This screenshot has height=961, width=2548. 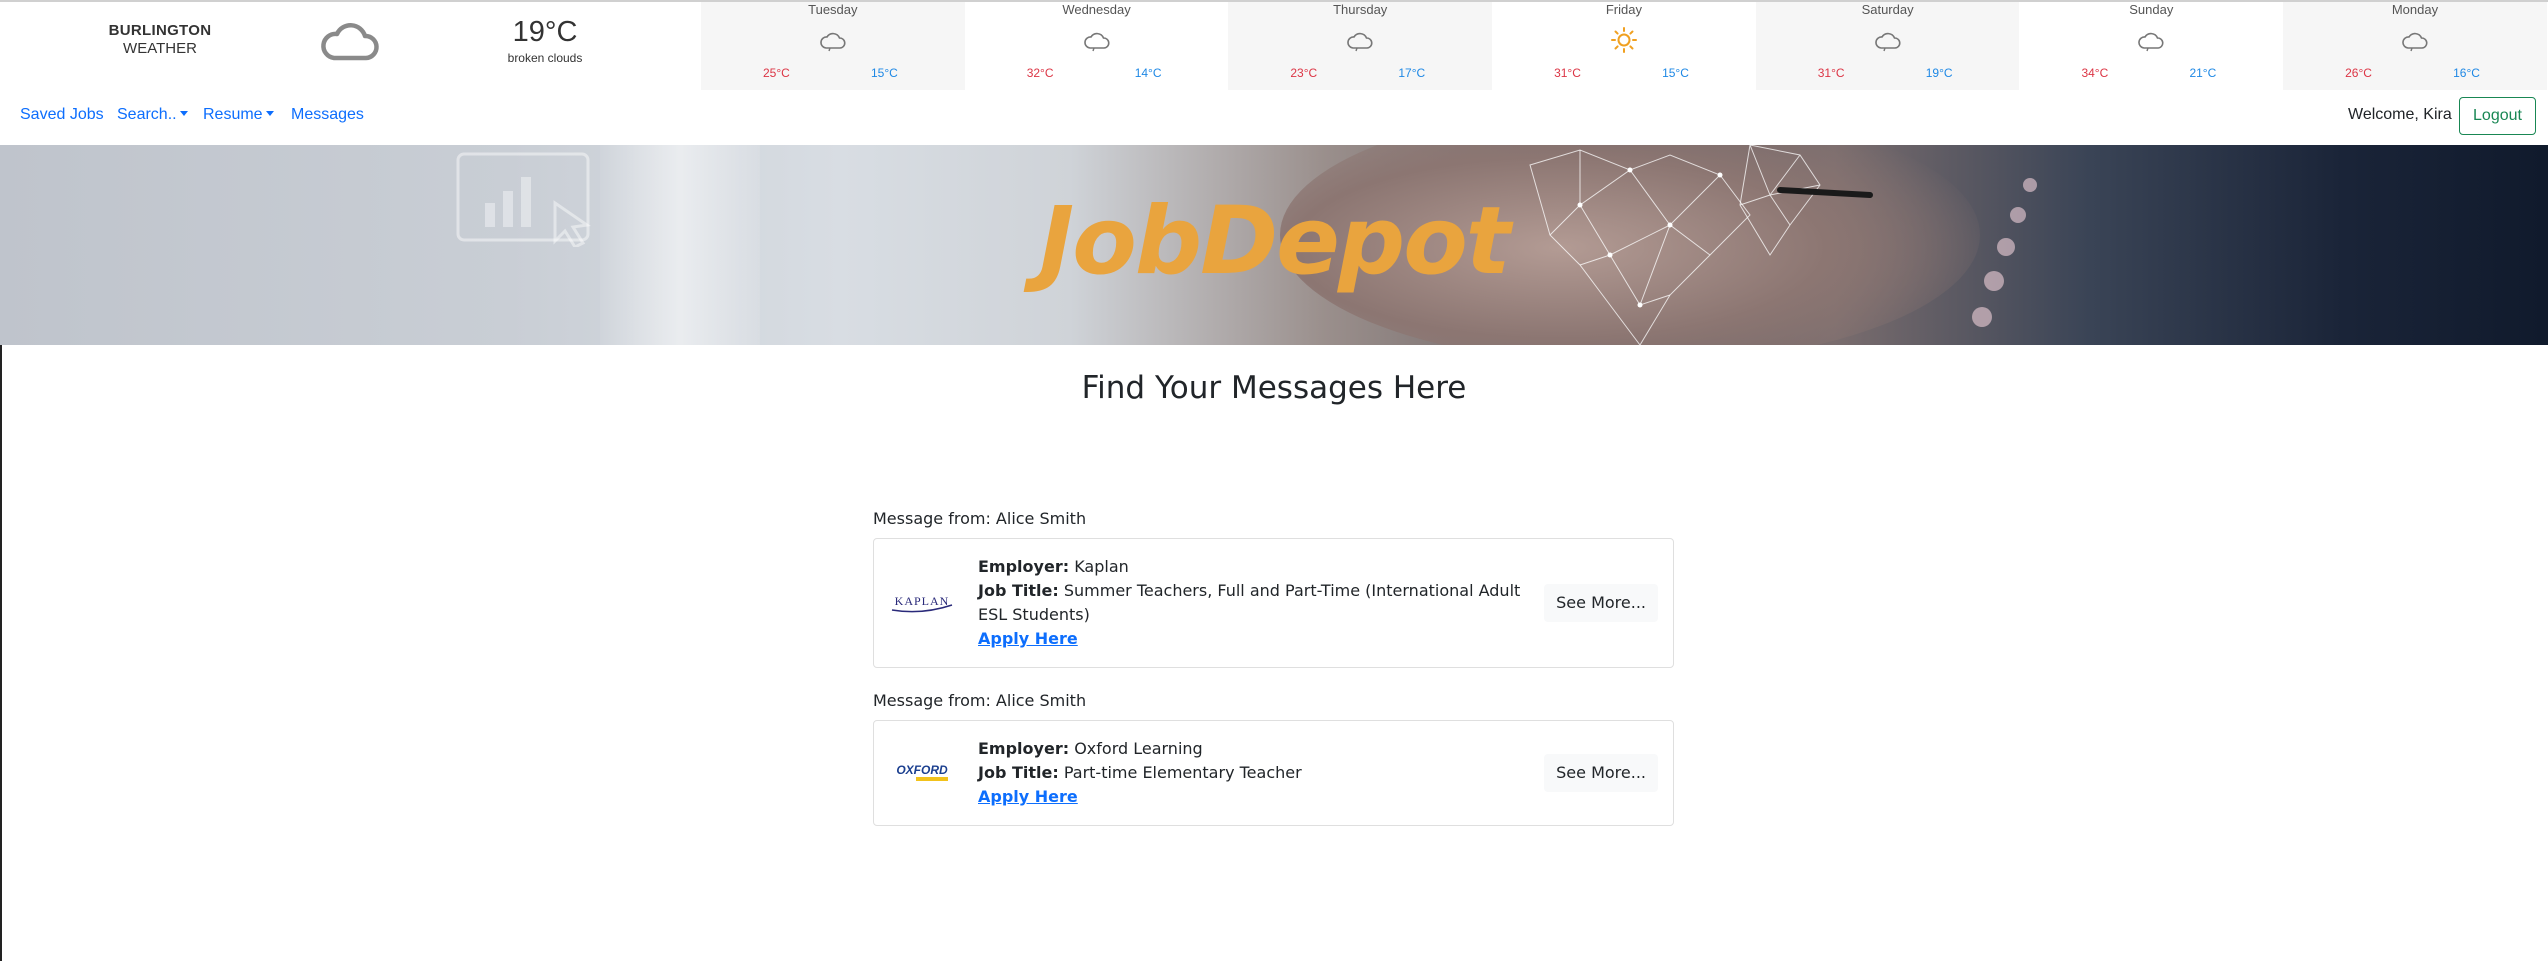 I want to click on current-description: broken clouds, so click(x=545, y=58).